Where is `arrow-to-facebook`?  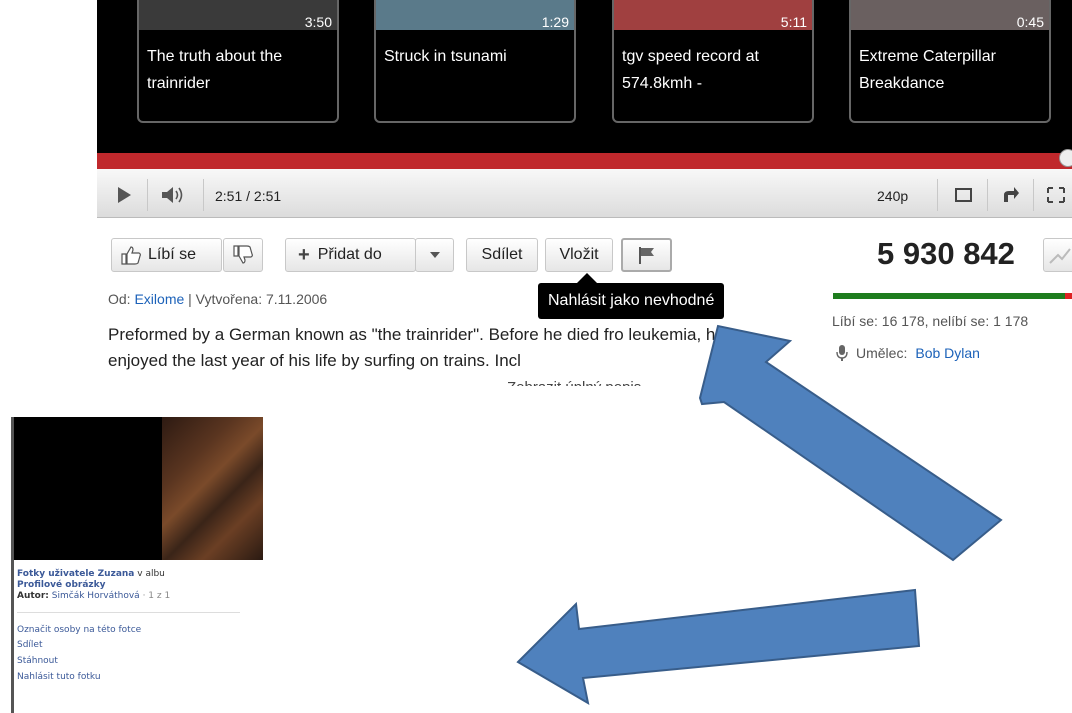
arrow-to-facebook is located at coordinates (718, 646).